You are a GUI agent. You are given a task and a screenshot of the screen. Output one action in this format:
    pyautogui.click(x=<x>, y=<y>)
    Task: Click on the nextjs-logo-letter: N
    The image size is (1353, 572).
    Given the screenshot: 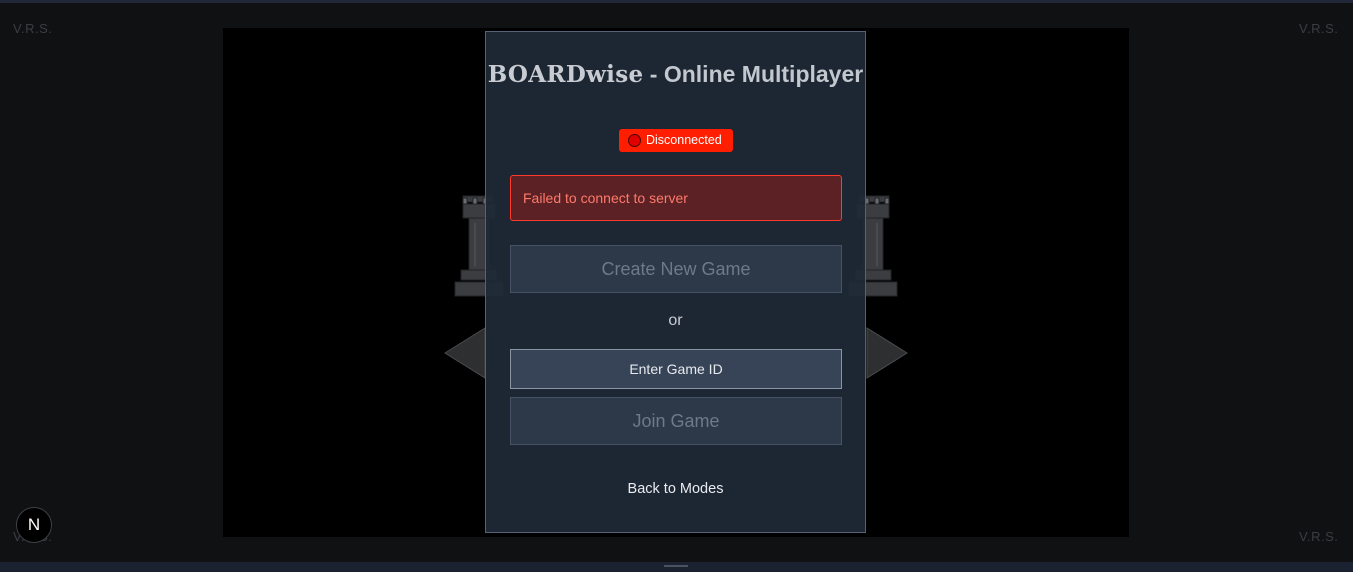 What is the action you would take?
    pyautogui.click(x=34, y=524)
    